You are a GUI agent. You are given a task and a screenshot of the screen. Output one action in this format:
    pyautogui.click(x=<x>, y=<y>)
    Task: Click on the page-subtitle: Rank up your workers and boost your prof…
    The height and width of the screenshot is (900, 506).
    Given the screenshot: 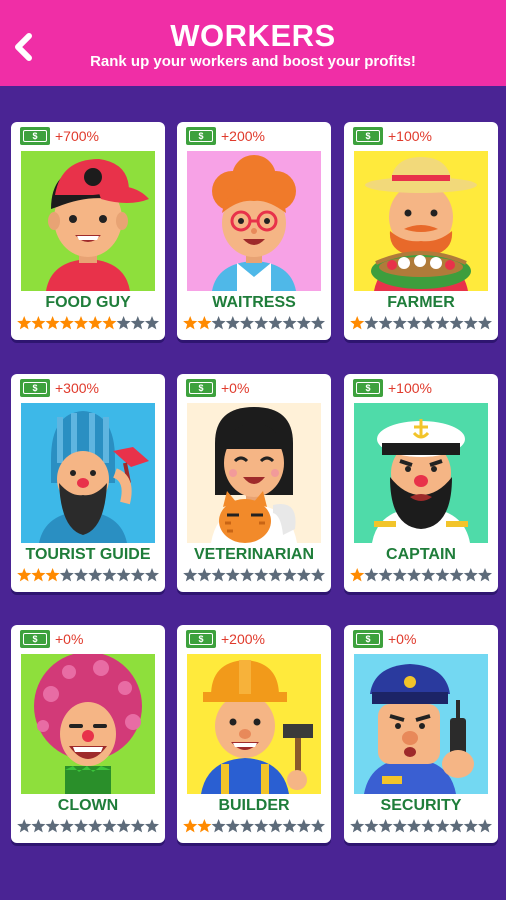 What is the action you would take?
    pyautogui.click(x=253, y=61)
    